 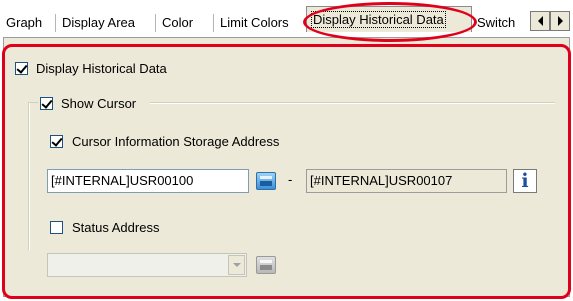 What do you see at coordinates (46, 103) in the screenshot?
I see `show-cursor-checkbox` at bounding box center [46, 103].